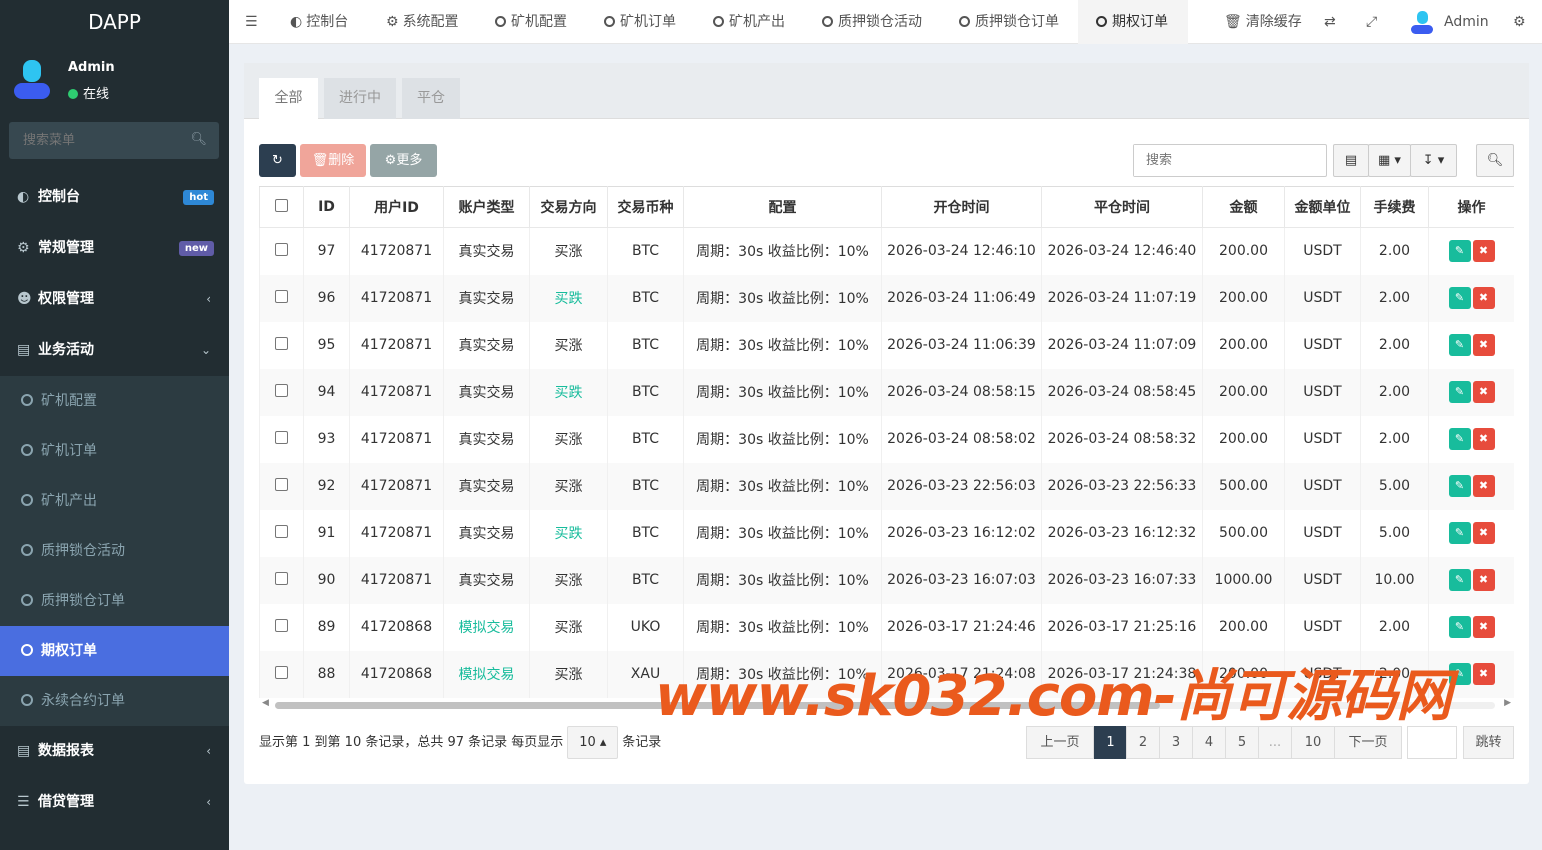  I want to click on settings-gear-icon: ⚙, so click(1519, 22).